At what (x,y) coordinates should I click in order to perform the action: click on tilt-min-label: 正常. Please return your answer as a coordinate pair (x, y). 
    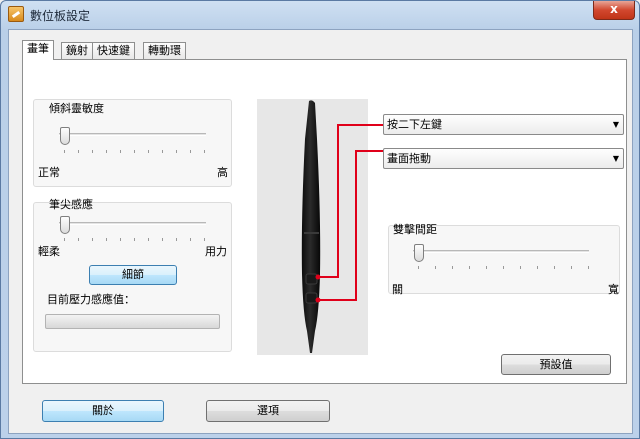
    Looking at the image, I should click on (49, 172).